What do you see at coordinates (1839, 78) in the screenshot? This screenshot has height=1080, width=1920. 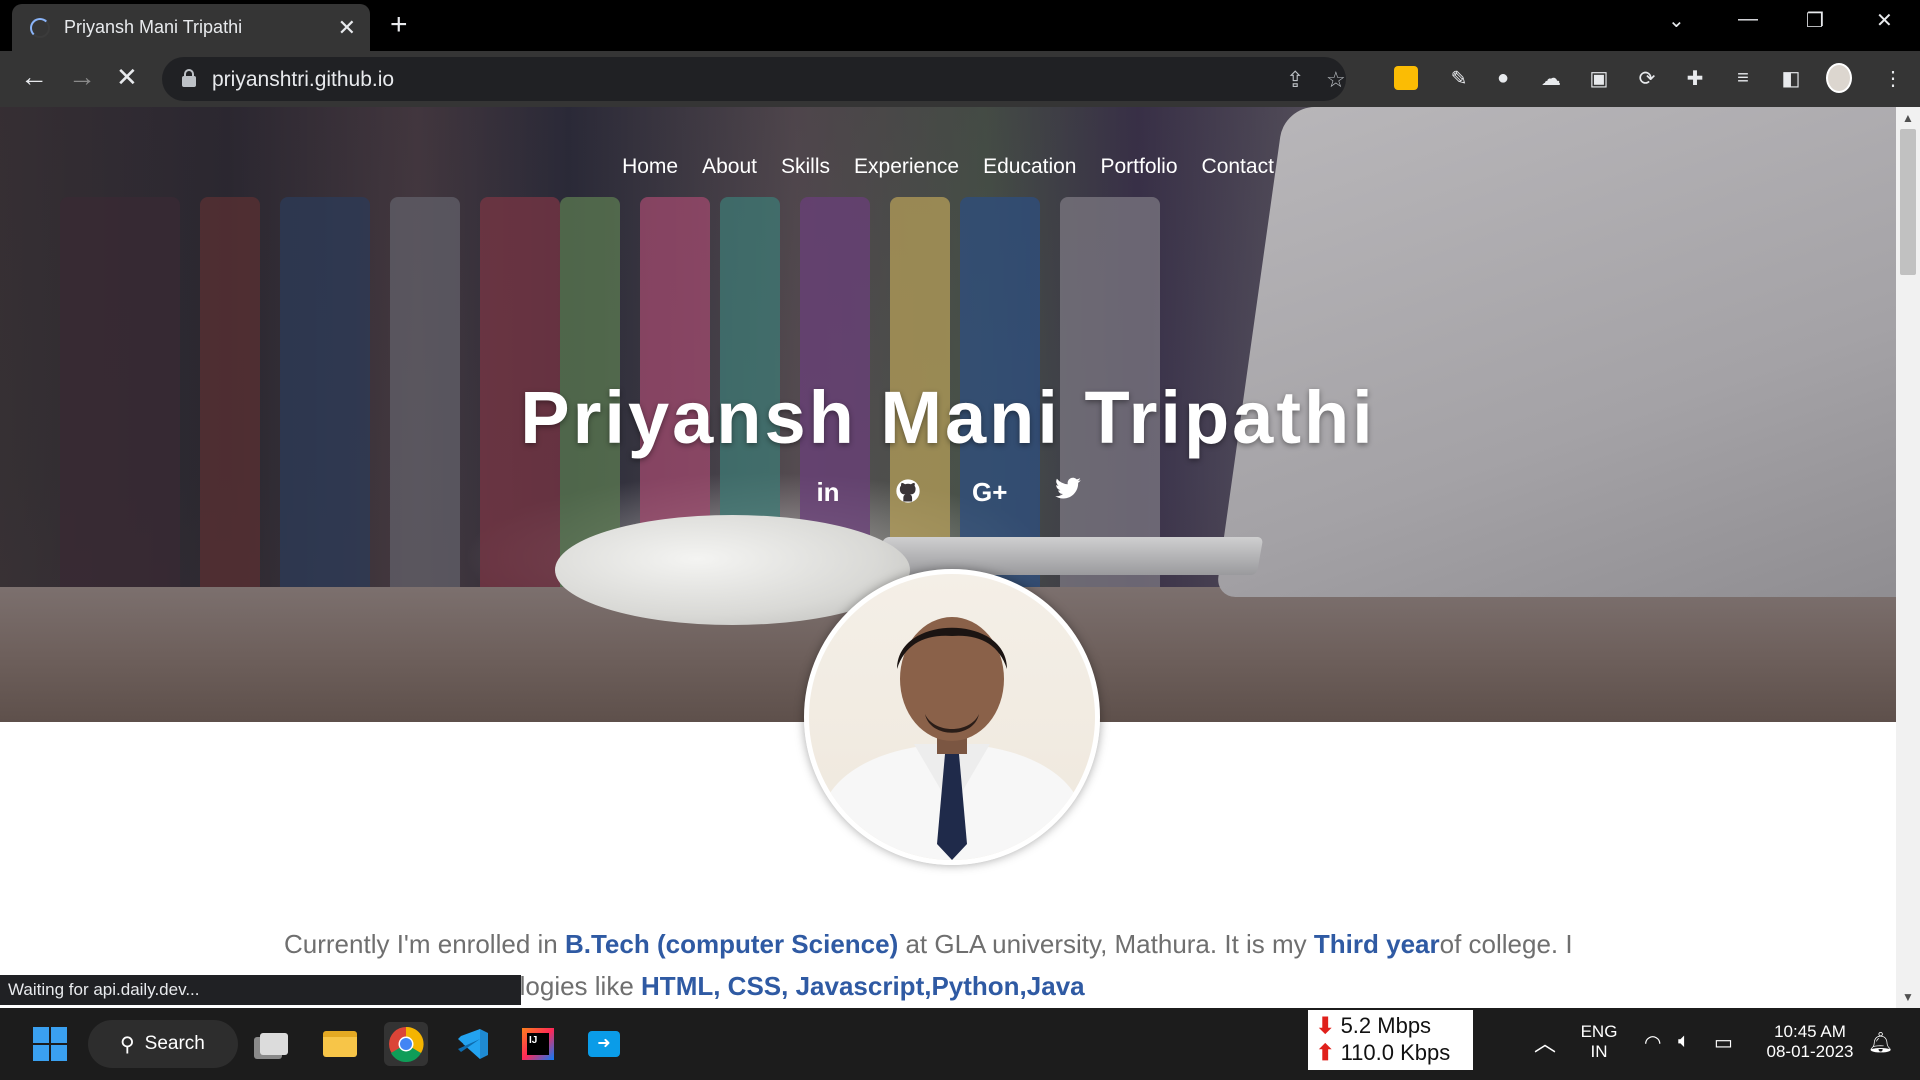 I see `profile-avatar` at bounding box center [1839, 78].